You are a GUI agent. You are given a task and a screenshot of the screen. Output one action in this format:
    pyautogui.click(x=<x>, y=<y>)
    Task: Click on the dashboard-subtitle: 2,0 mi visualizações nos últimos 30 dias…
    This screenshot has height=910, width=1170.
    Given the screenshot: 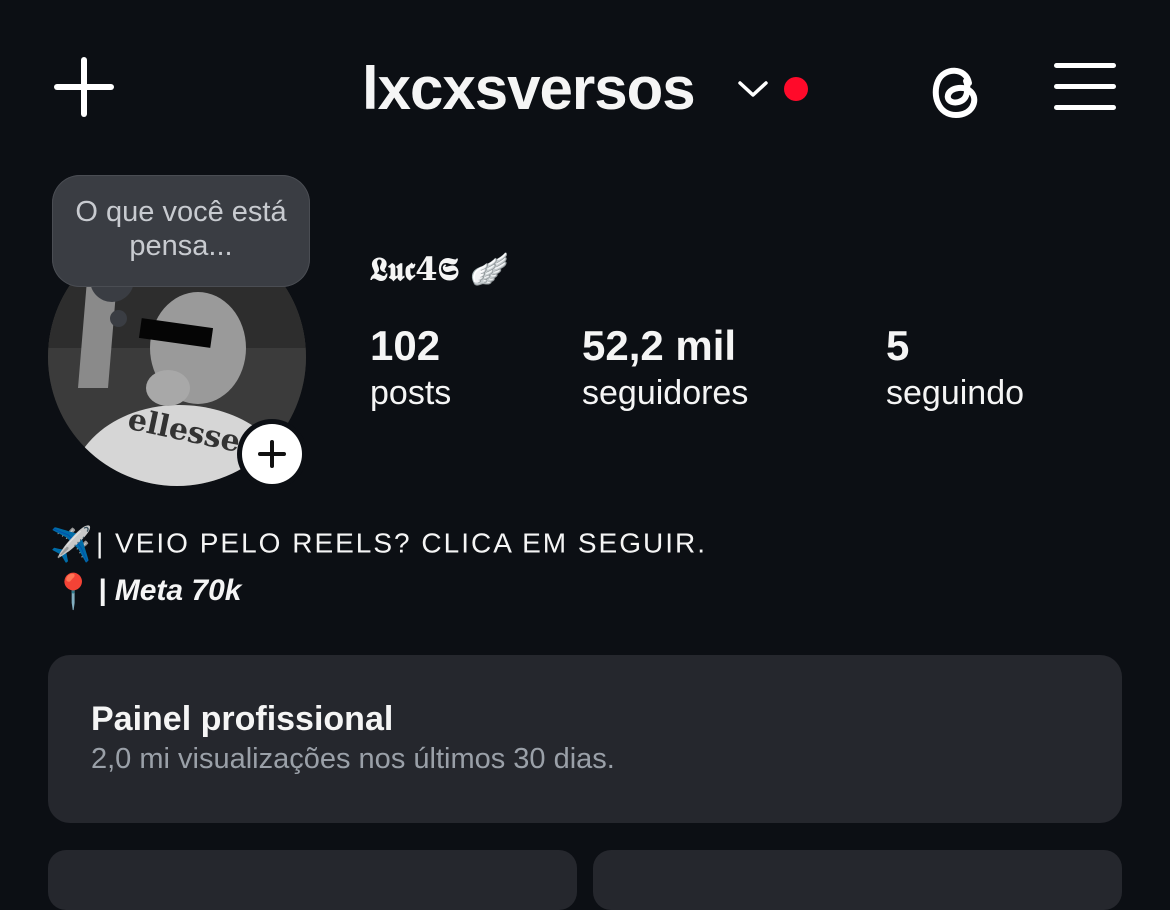 What is the action you would take?
    pyautogui.click(x=353, y=759)
    